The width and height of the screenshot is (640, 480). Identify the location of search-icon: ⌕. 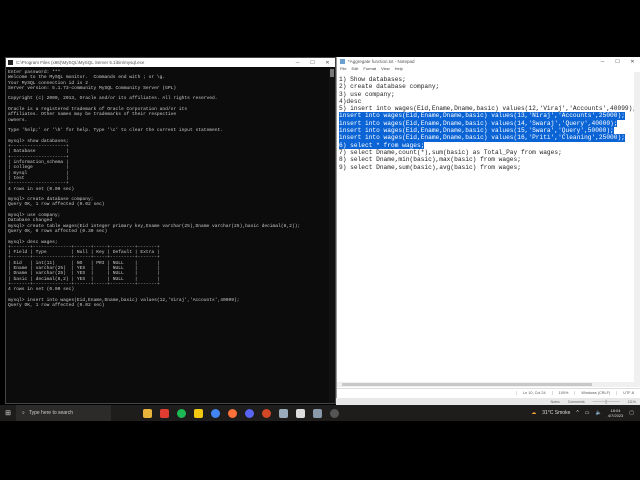
(23, 413).